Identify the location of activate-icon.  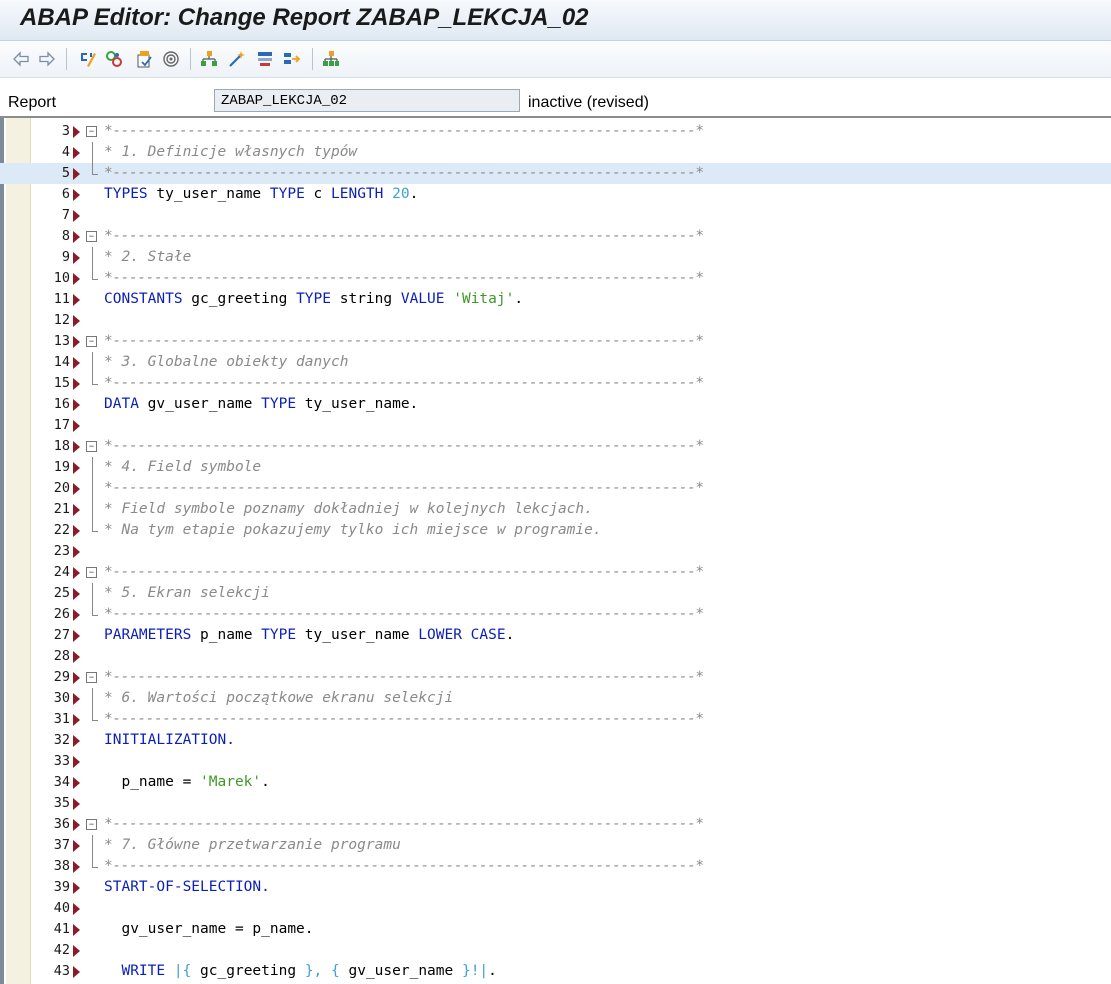
(144, 59).